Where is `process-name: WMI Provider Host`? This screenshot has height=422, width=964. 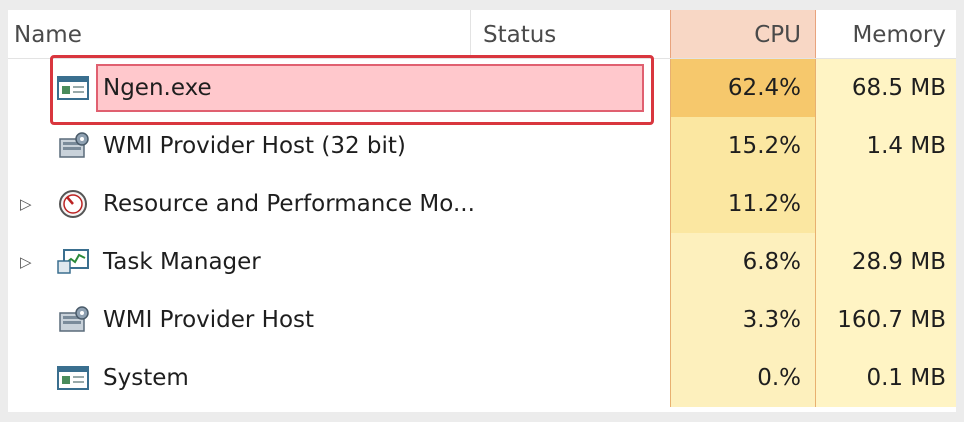 process-name: WMI Provider Host is located at coordinates (209, 320).